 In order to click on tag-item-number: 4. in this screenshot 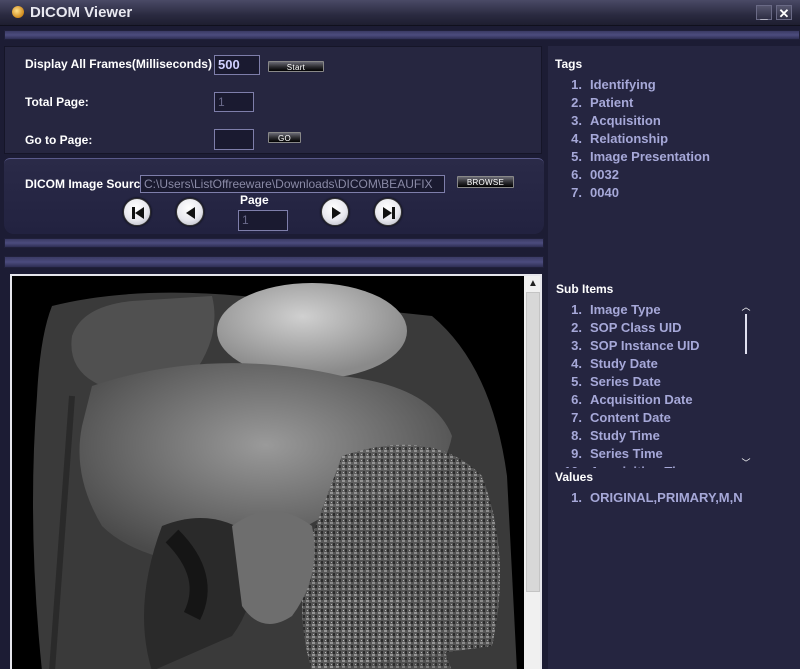, I will do `click(576, 138)`.